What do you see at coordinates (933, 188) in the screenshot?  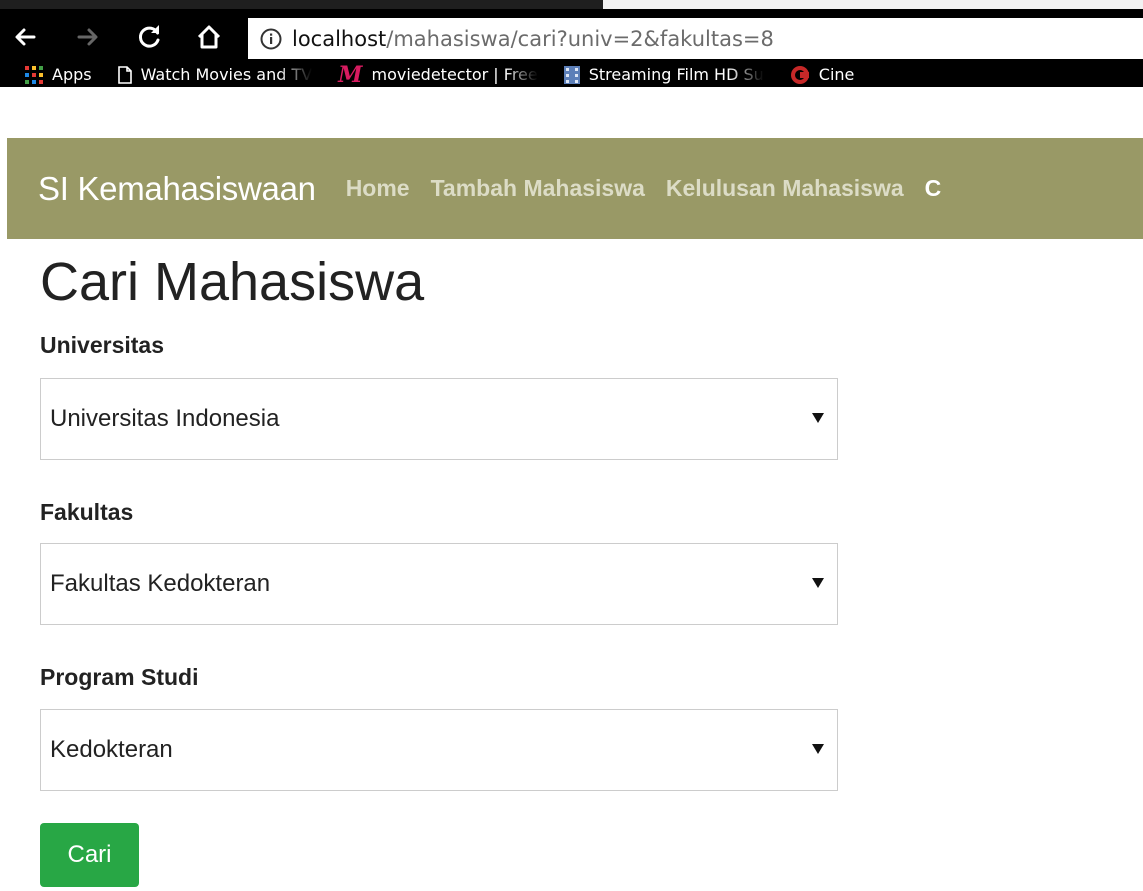 I see `nav-link-cari-mahasiswa: C` at bounding box center [933, 188].